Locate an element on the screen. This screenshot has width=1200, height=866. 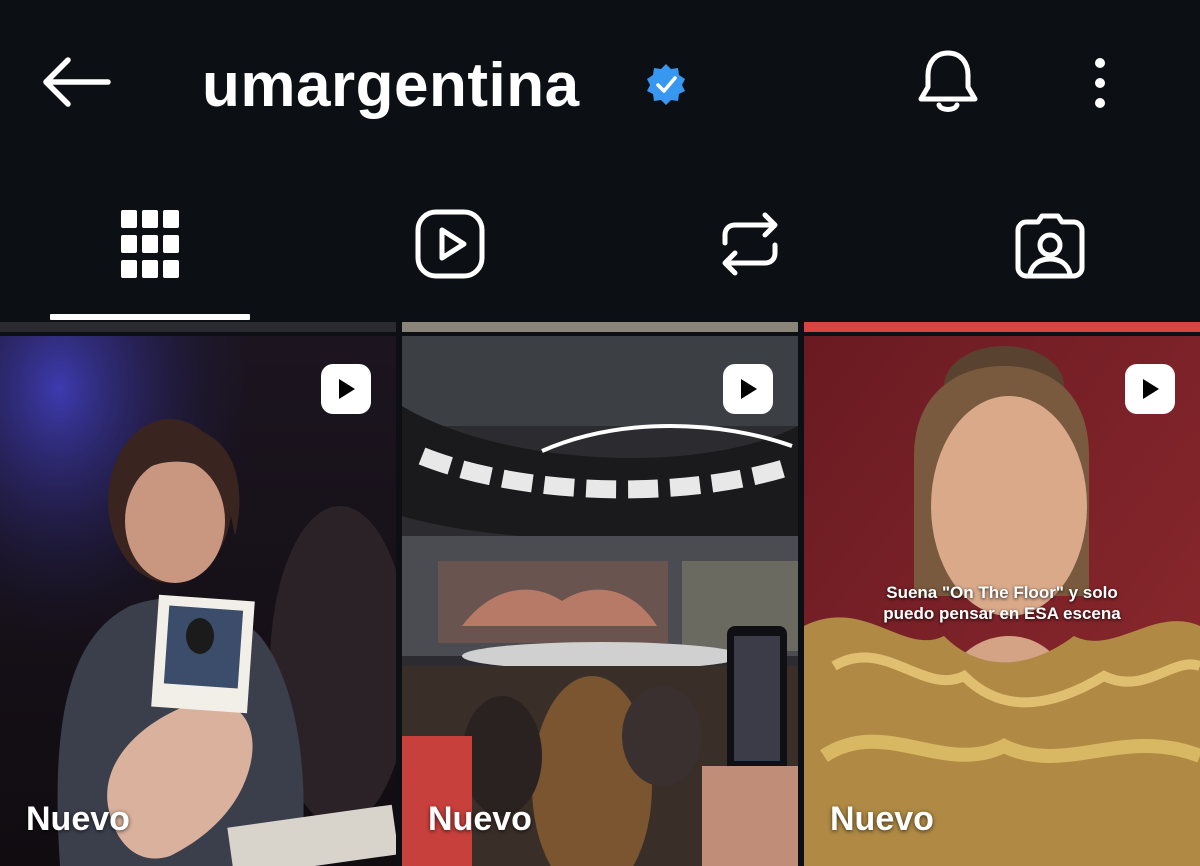
back-button is located at coordinates (76, 82).